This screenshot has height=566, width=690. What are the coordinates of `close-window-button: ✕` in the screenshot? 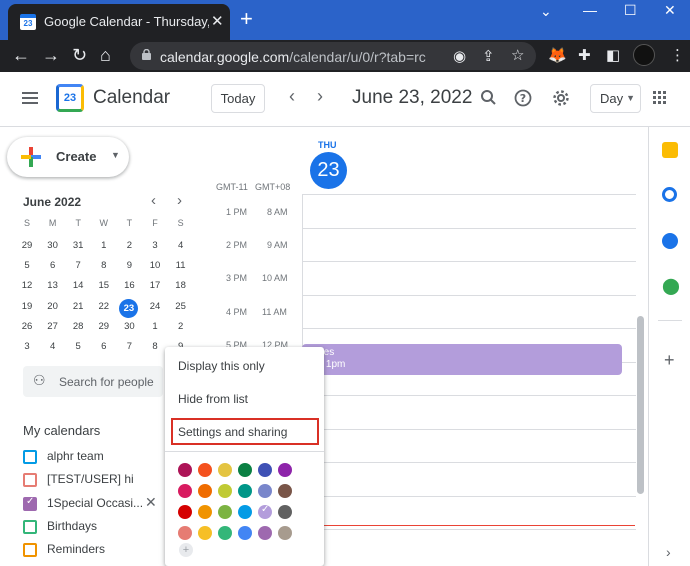 It's located at (670, 10).